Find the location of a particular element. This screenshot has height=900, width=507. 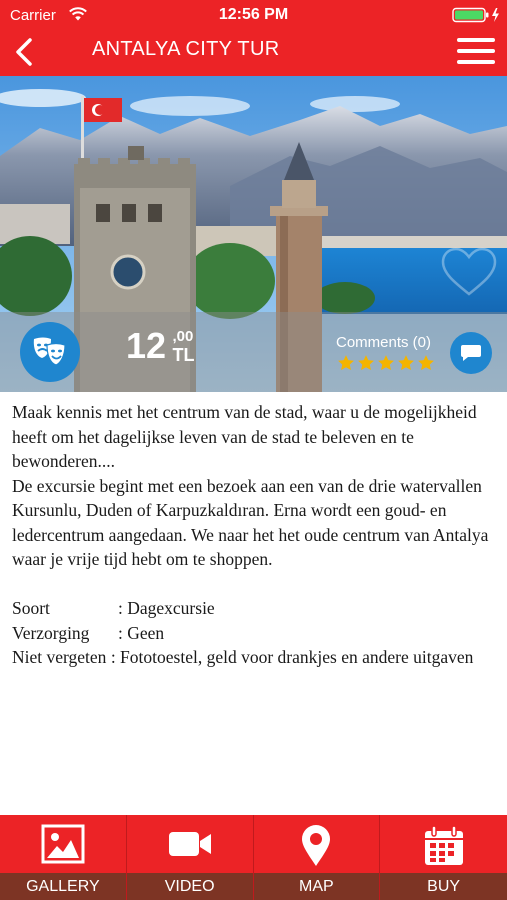

page-title: ANTALYA CITY TUR is located at coordinates (186, 49).